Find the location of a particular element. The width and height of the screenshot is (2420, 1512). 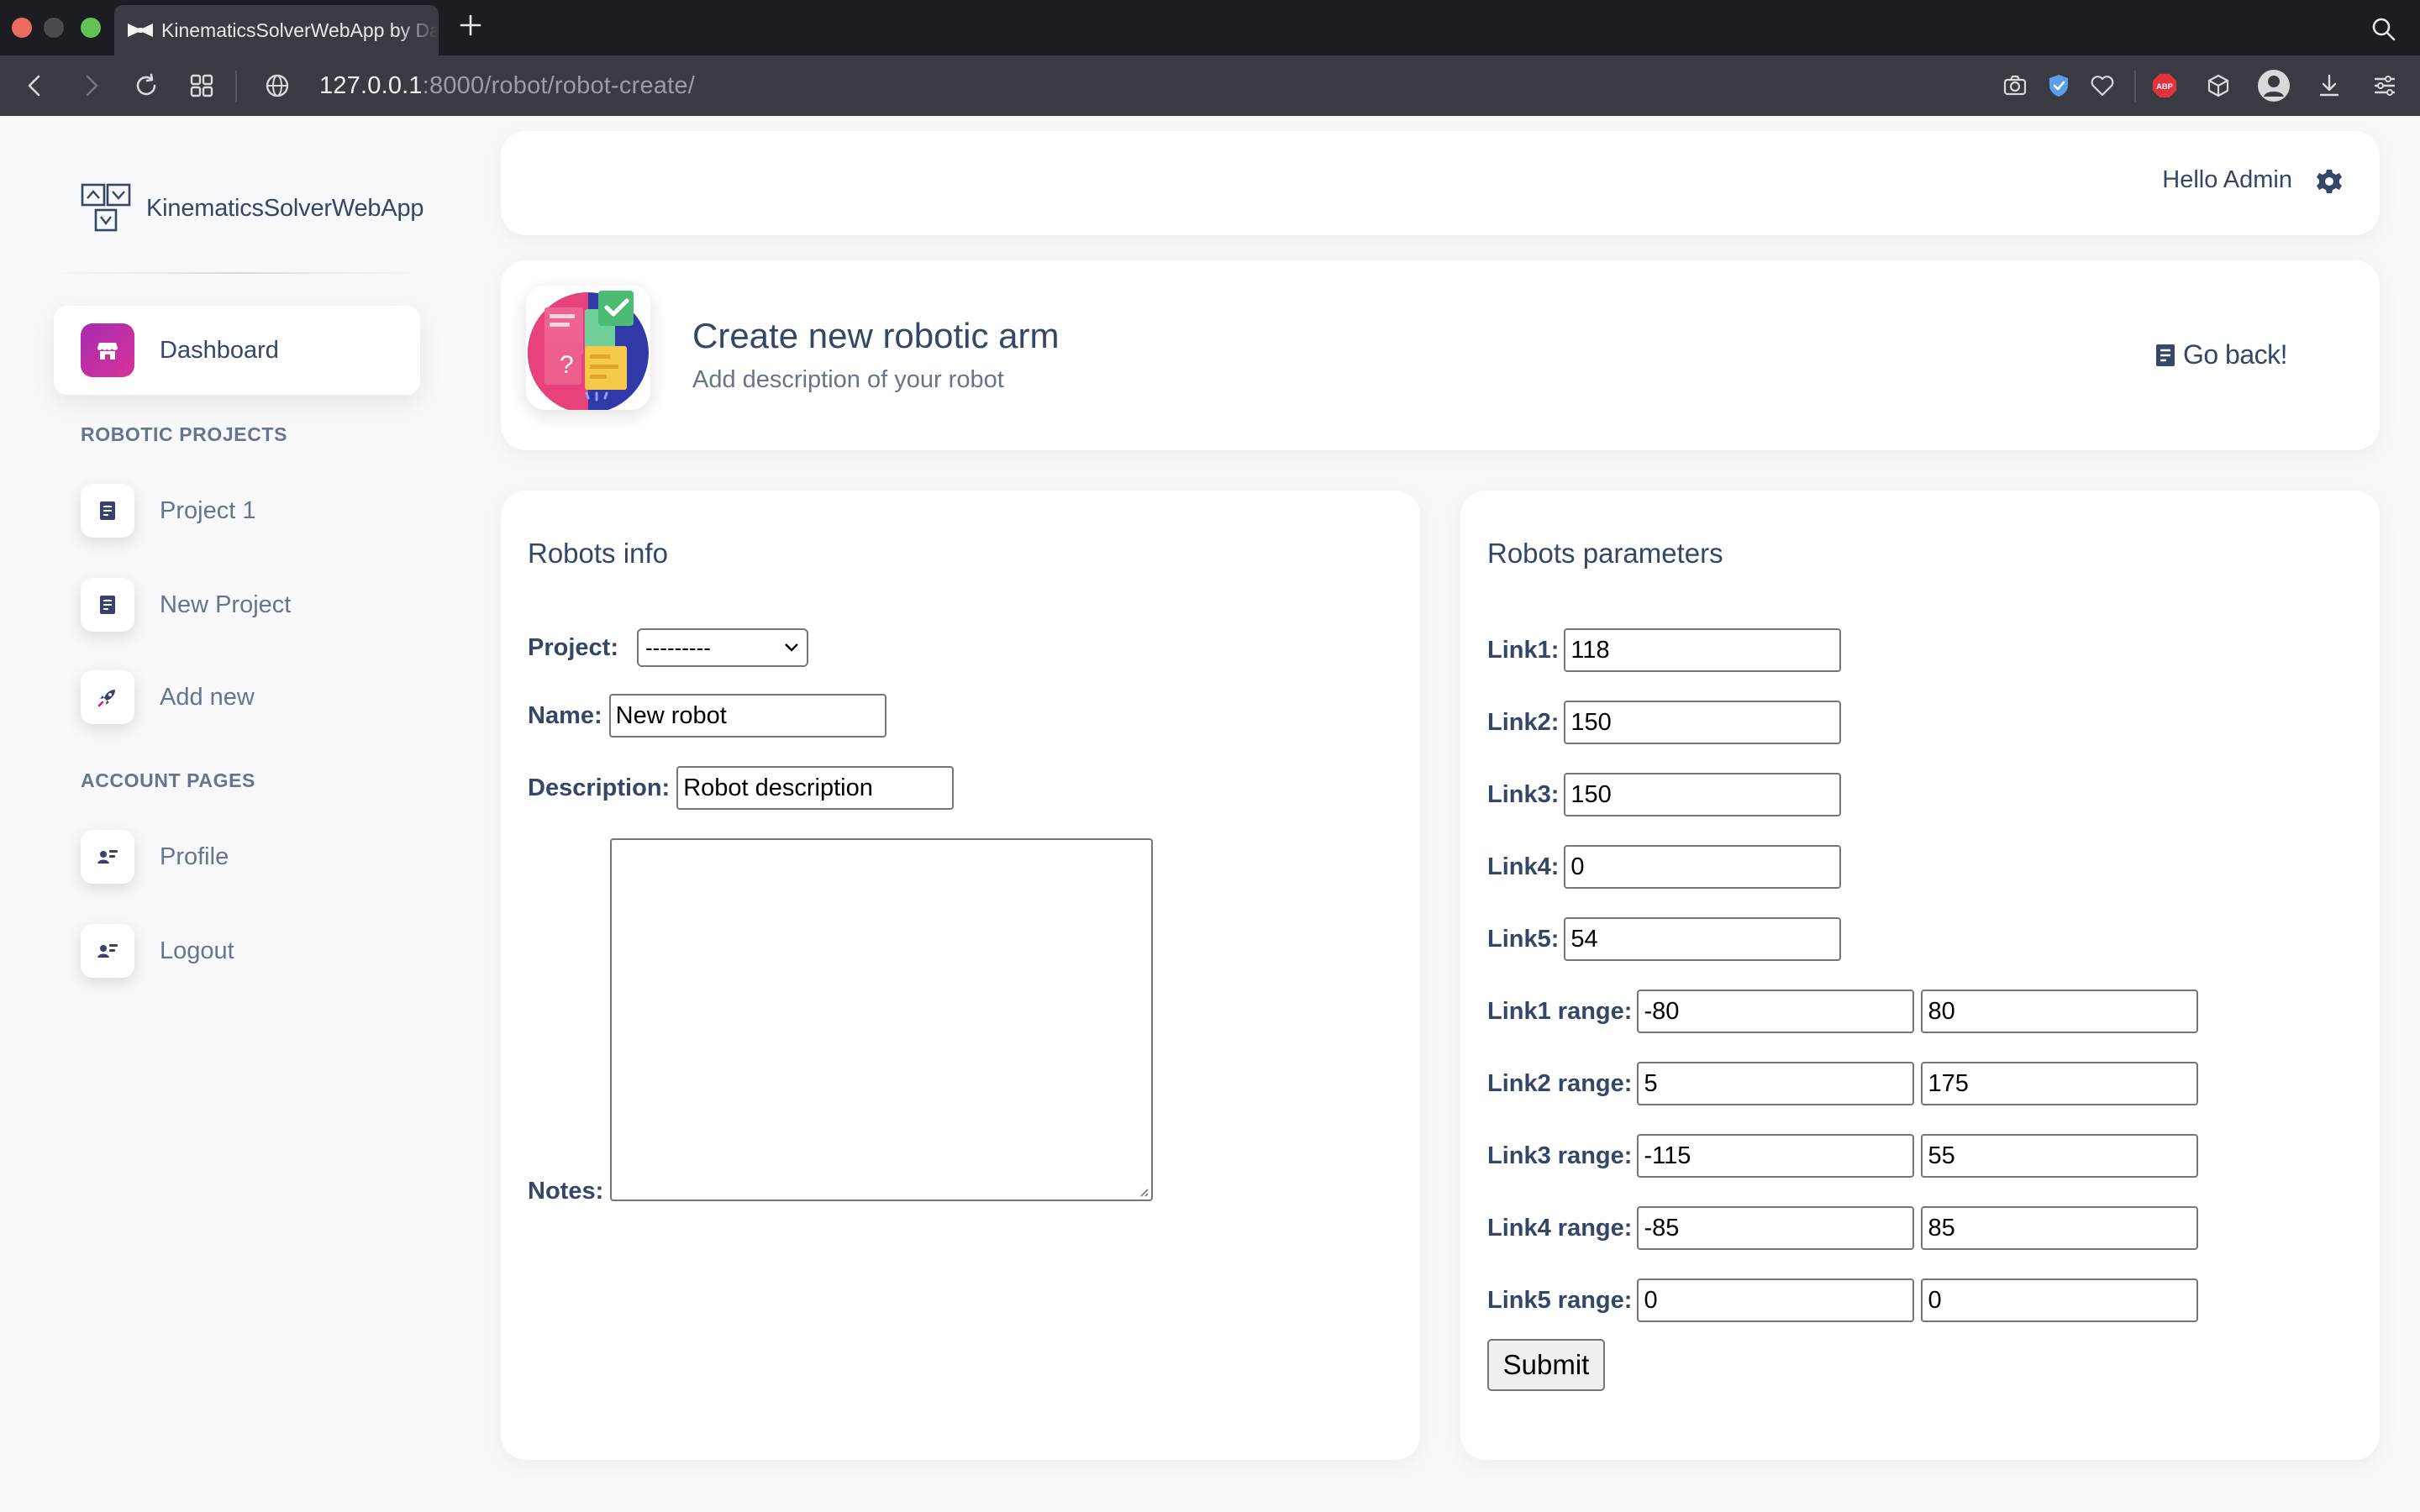

go-back-label: Go back! is located at coordinates (2235, 354).